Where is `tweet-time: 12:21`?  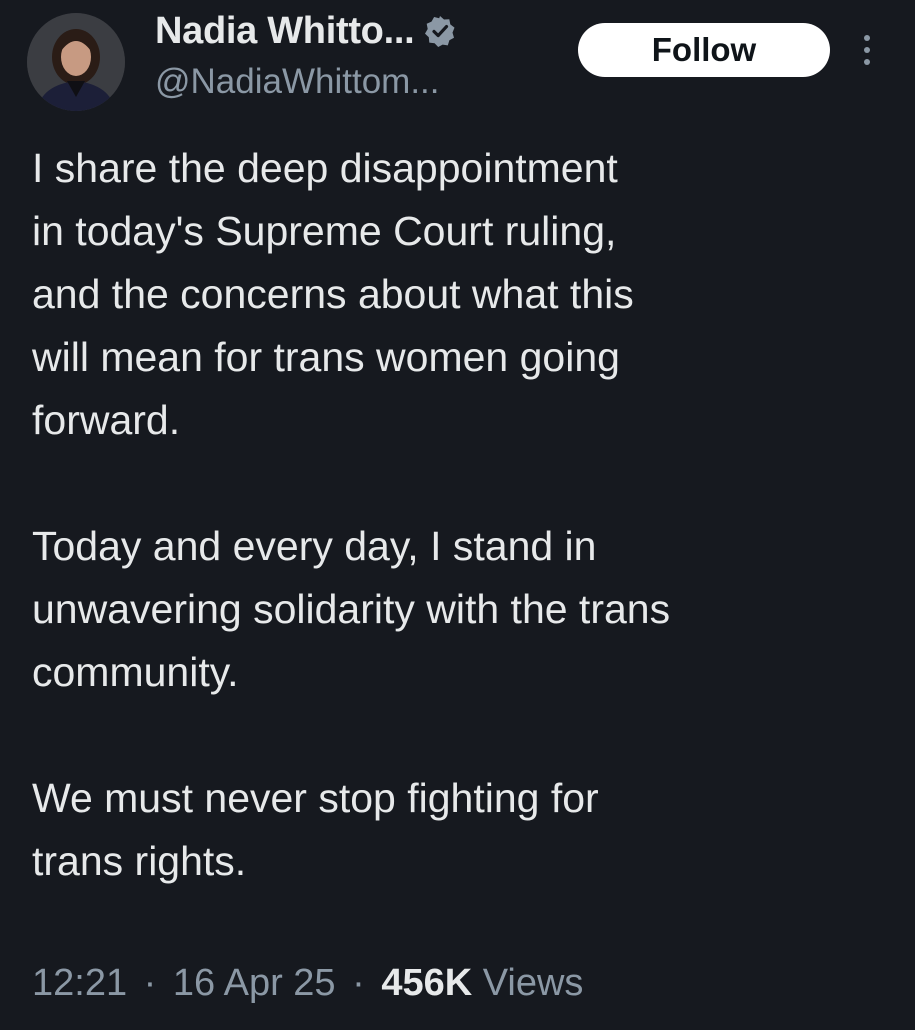 tweet-time: 12:21 is located at coordinates (79, 983).